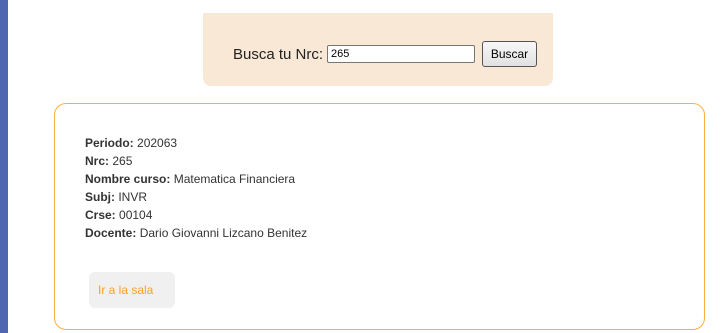 The width and height of the screenshot is (728, 333). What do you see at coordinates (157, 143) in the screenshot?
I see `periodo-value: 202063` at bounding box center [157, 143].